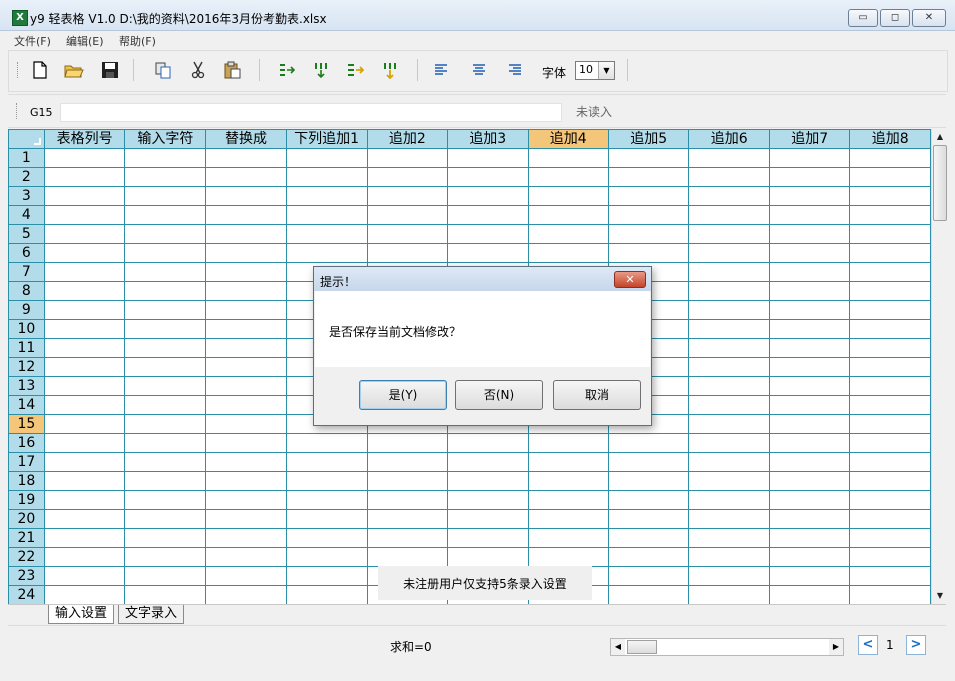  What do you see at coordinates (26, 500) in the screenshot?
I see `row-header: 19` at bounding box center [26, 500].